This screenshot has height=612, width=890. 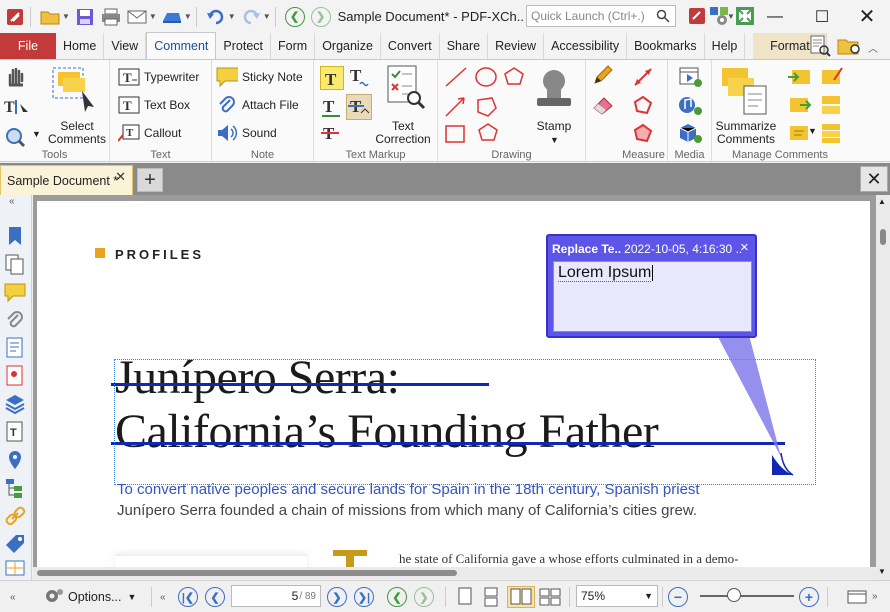 What do you see at coordinates (725, 46) in the screenshot?
I see `tab-help: Help` at bounding box center [725, 46].